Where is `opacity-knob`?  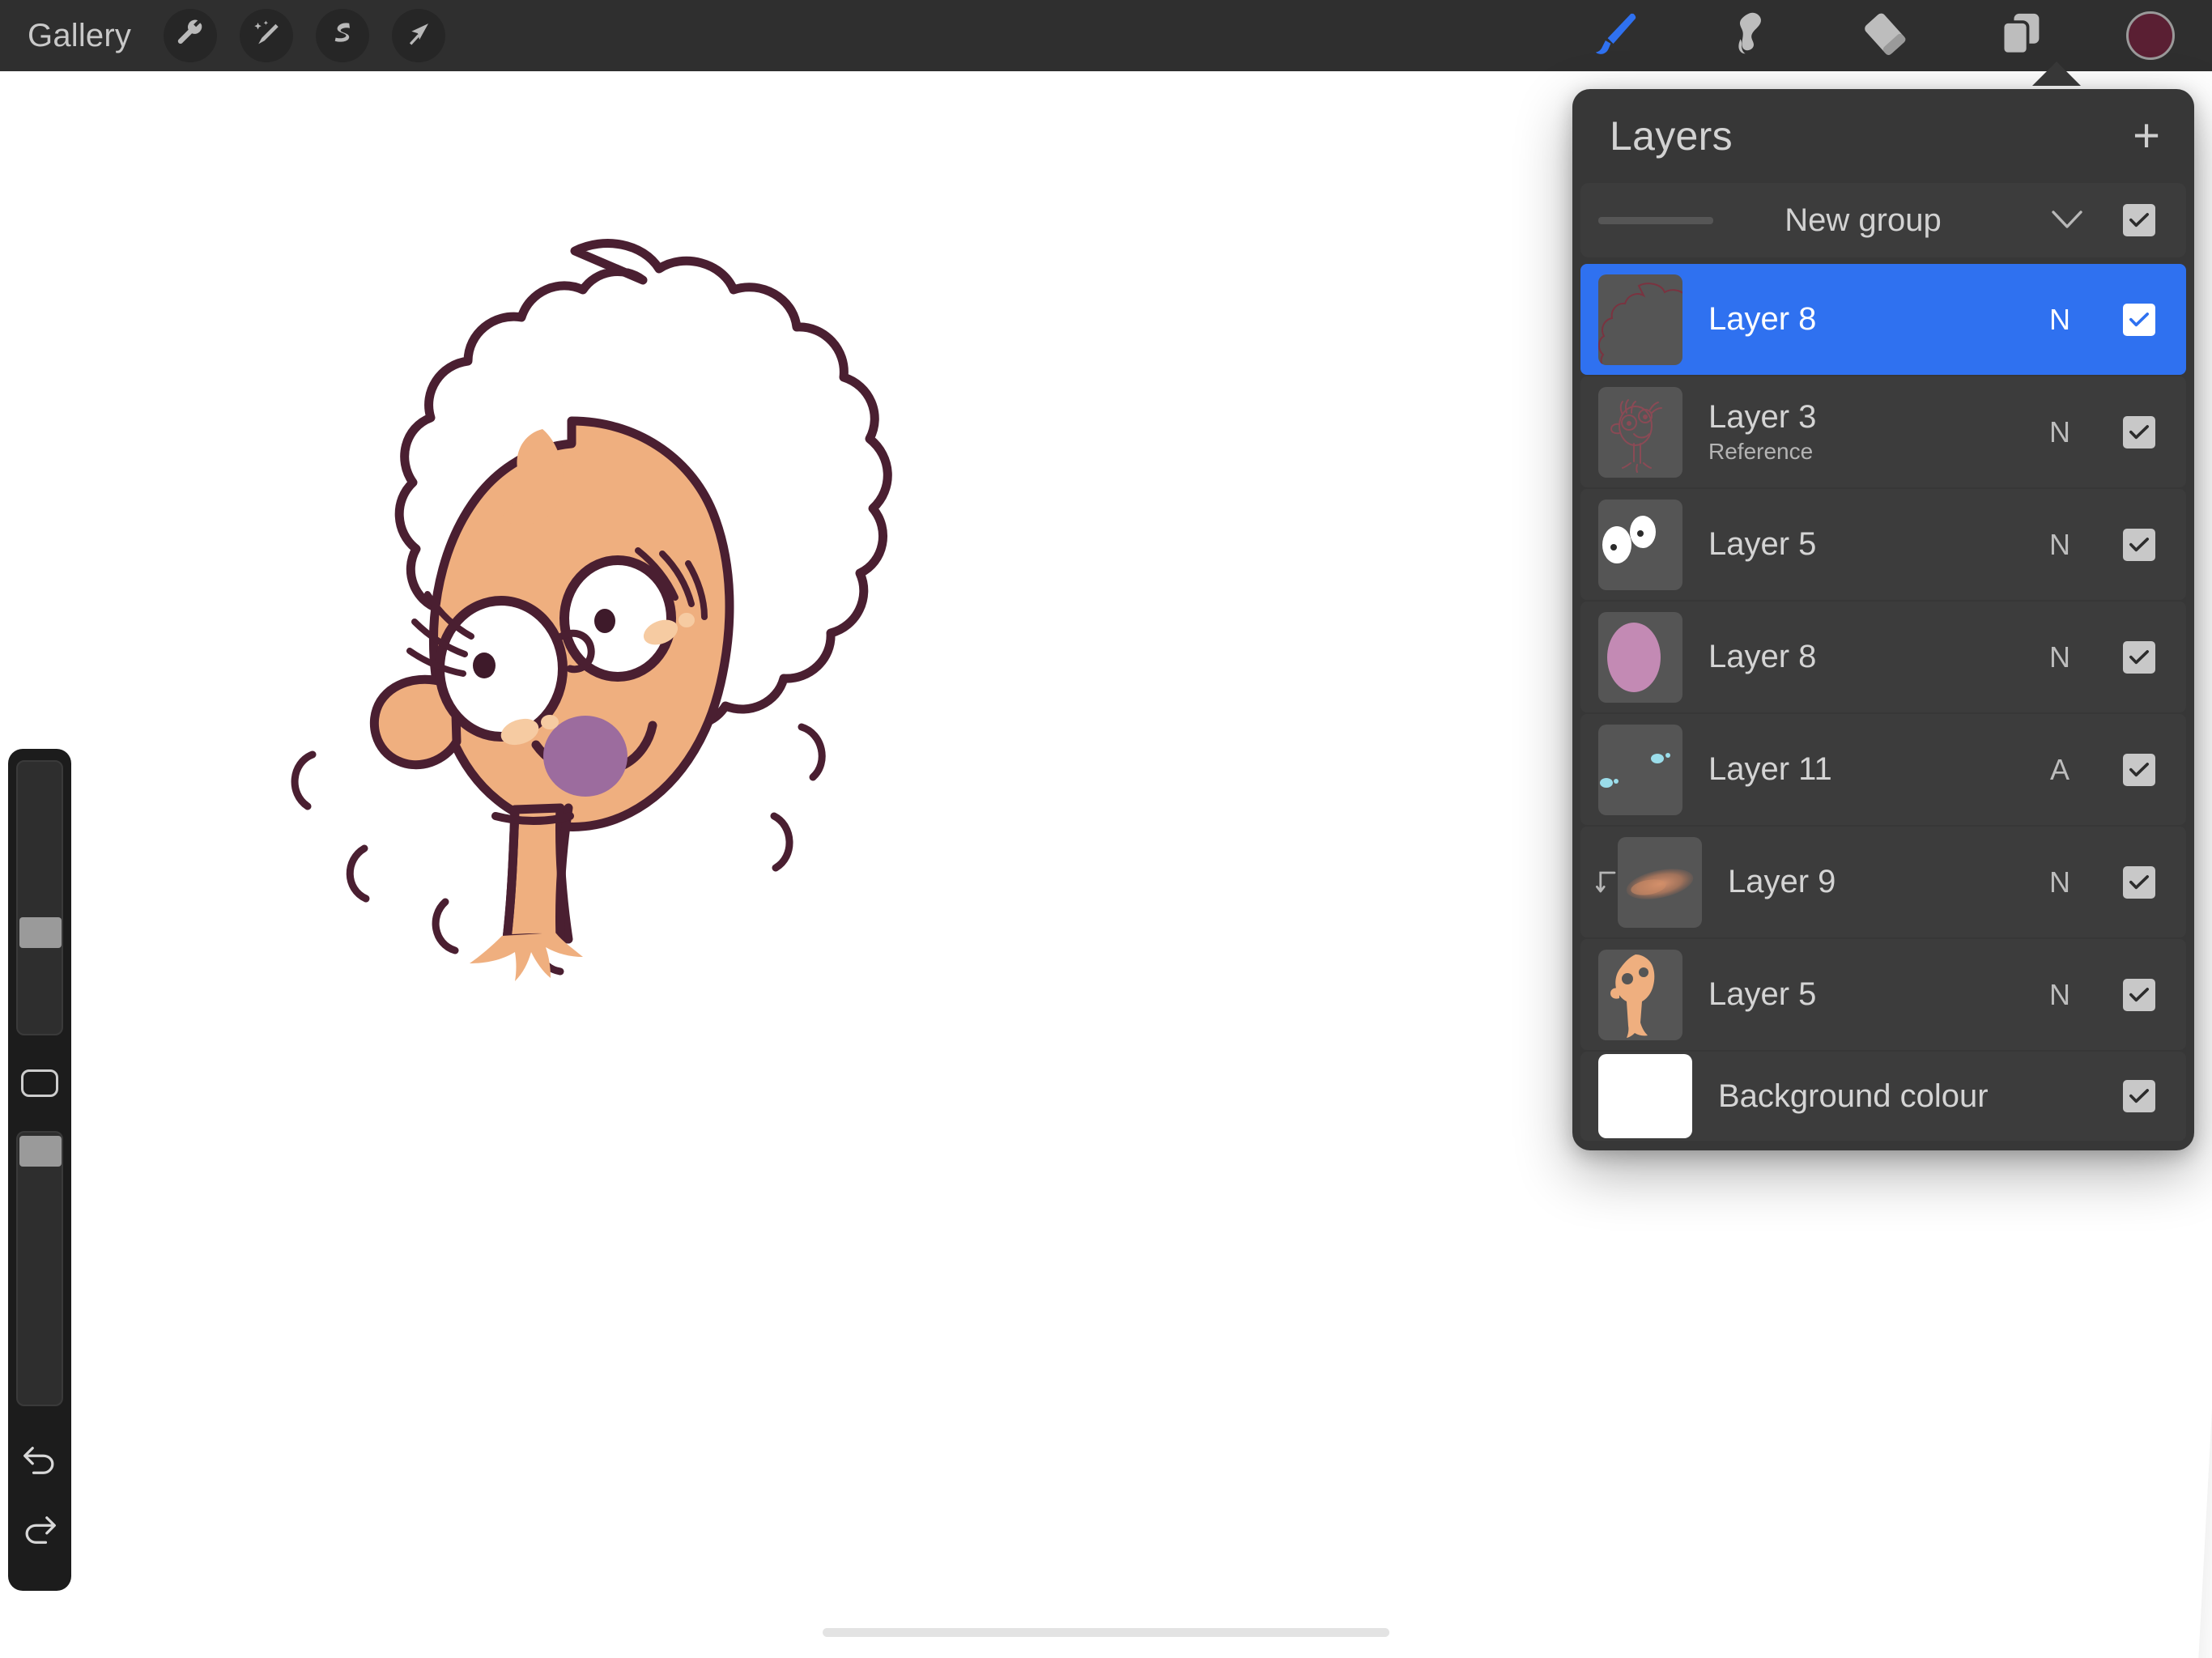 opacity-knob is located at coordinates (41, 1151).